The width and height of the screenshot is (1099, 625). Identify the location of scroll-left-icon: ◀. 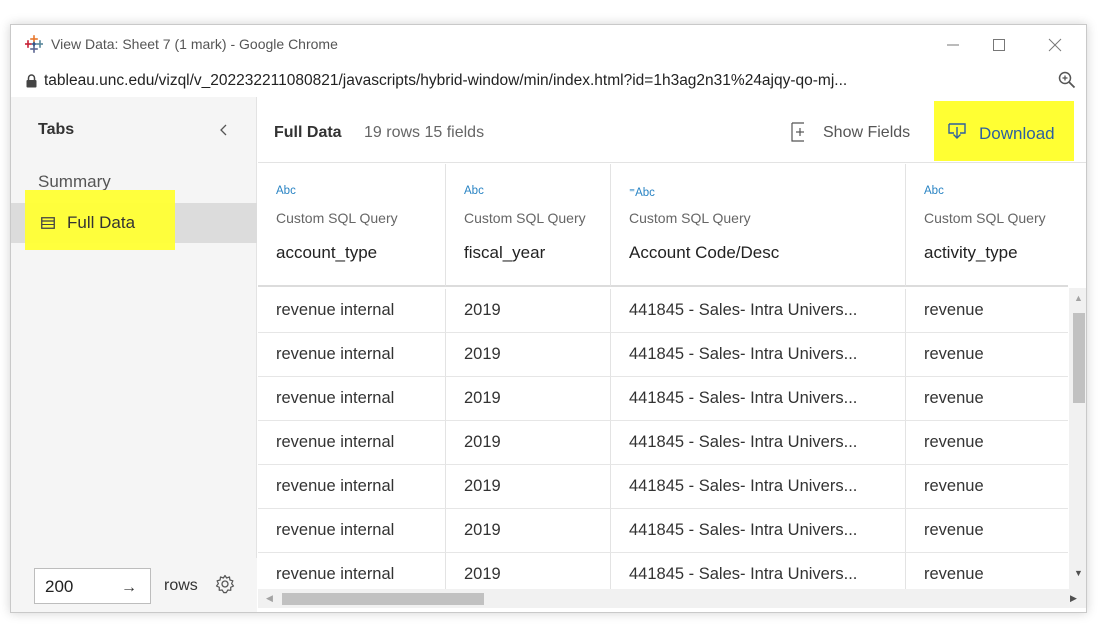
(269, 598).